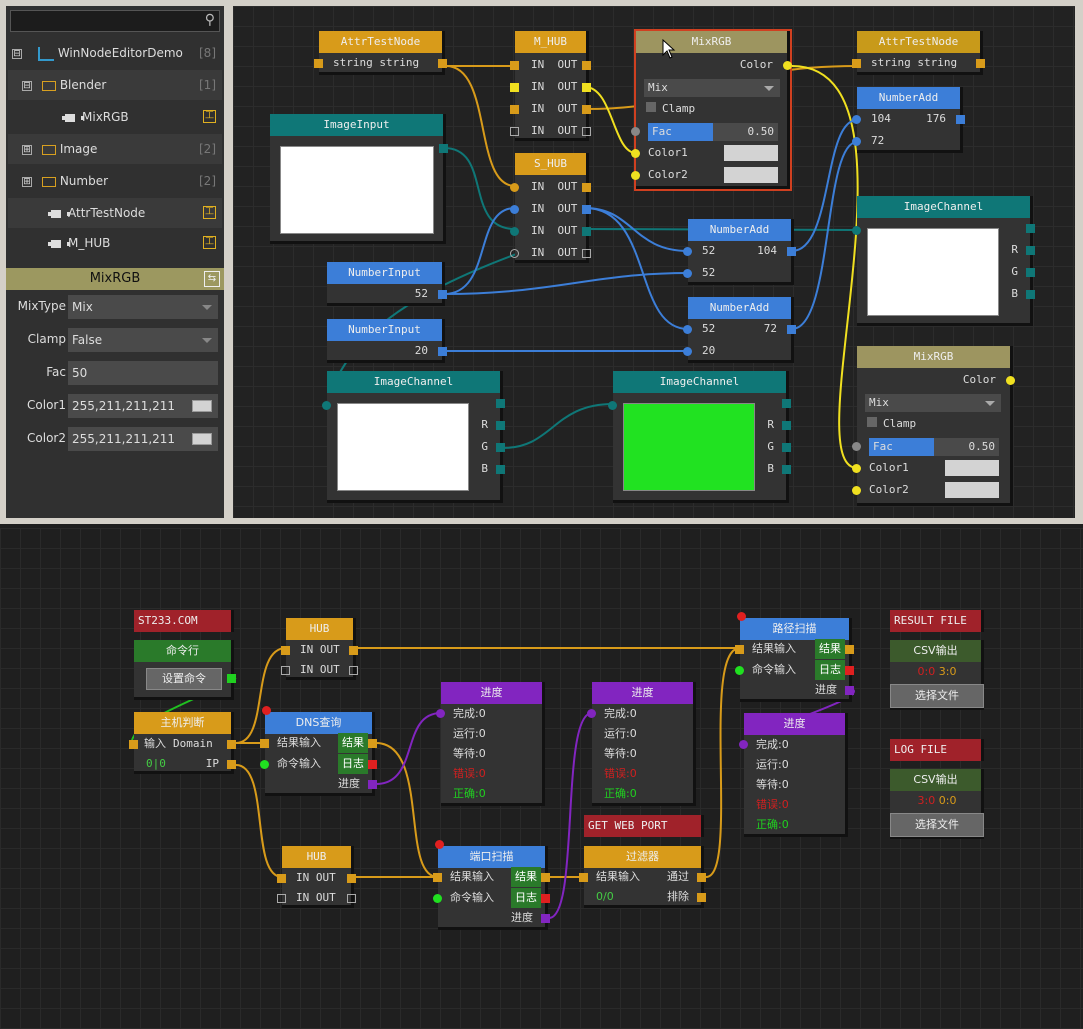  Describe the element at coordinates (115, 243) in the screenshot. I see `tree-item-mhub: M_HUB 工` at that location.